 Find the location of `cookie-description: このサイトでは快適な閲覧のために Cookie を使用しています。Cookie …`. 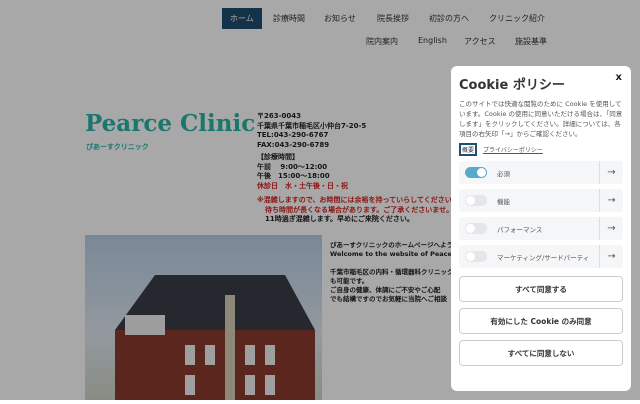

cookie-description: このサイトでは快適な閲覧のために Cookie を使用しています。Cookie … is located at coordinates (541, 119).